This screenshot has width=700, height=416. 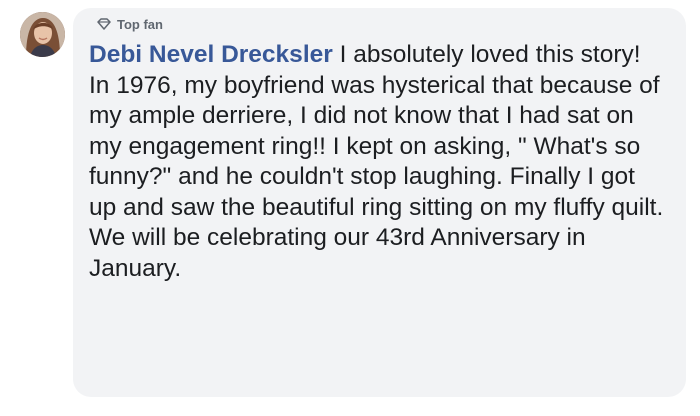 I want to click on comment-first-line: I absolutely loved this story!, so click(x=486, y=54).